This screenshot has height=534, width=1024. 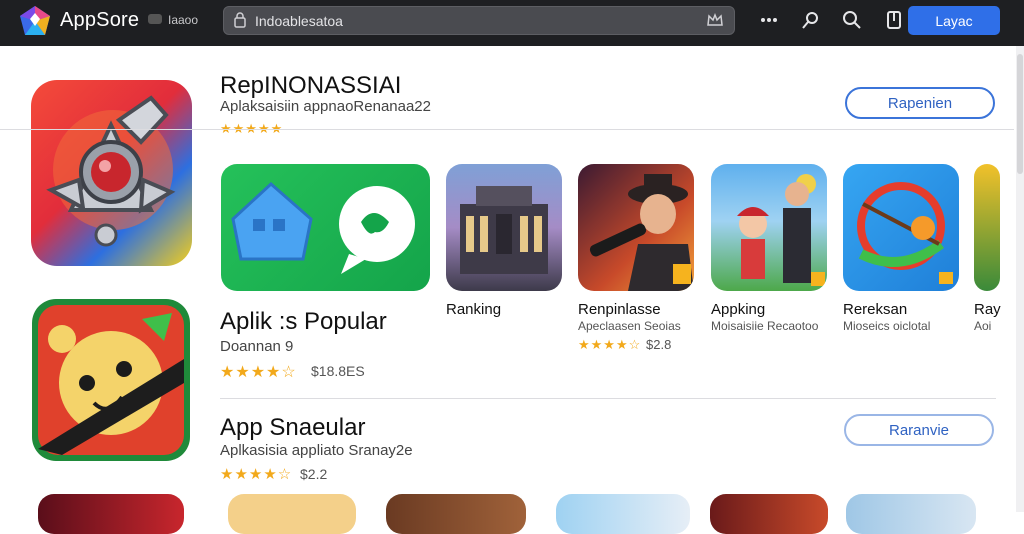 I want to click on bookmark-icon, so click(x=894, y=20).